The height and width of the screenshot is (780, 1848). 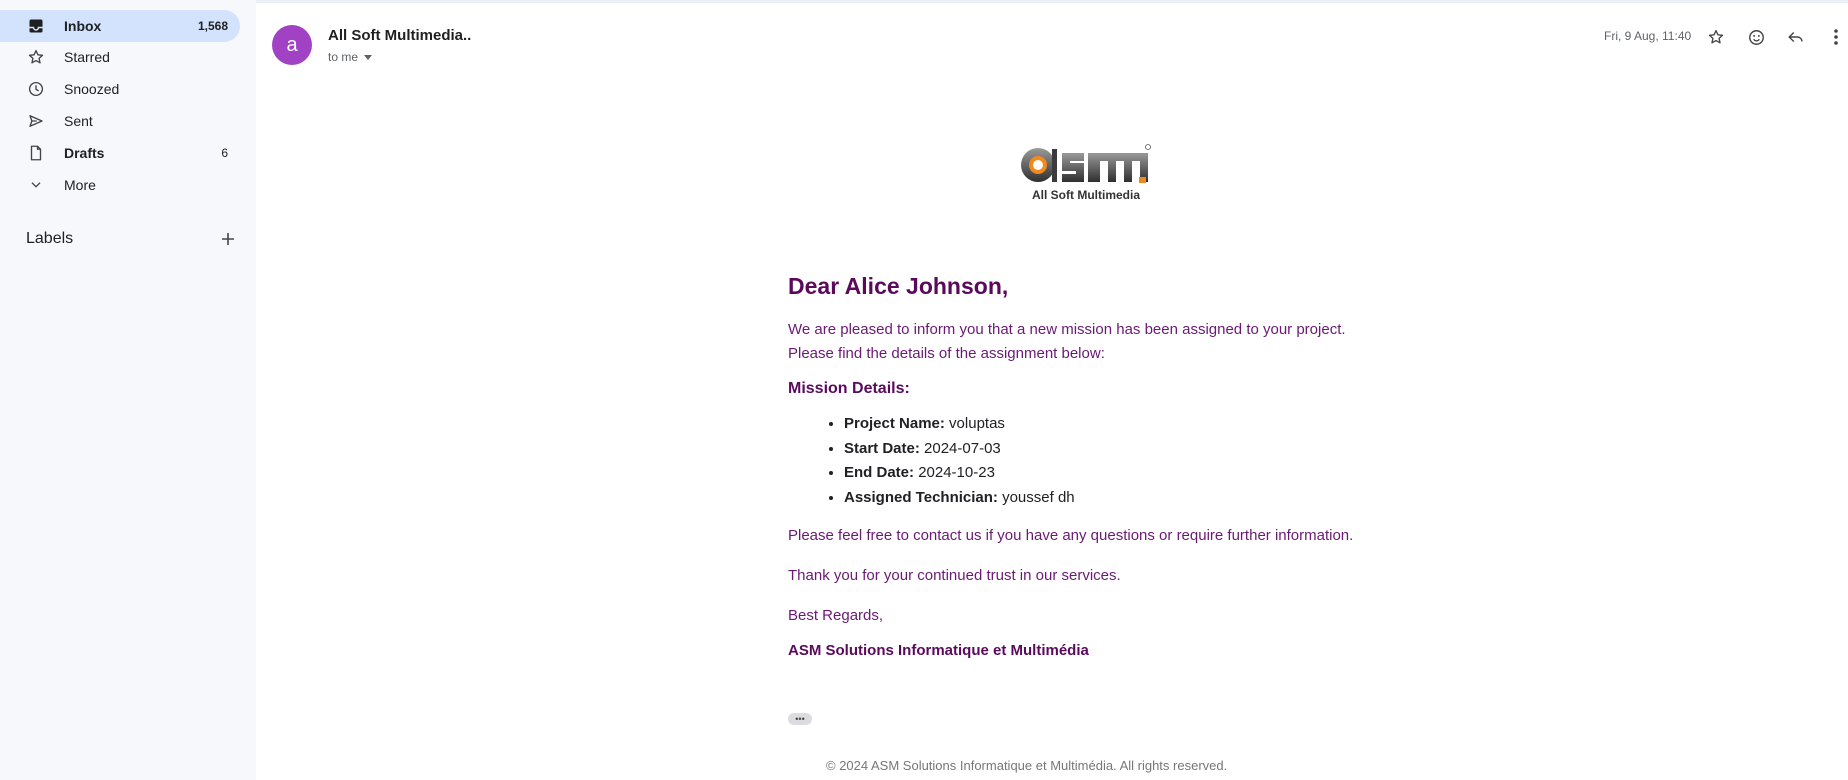 I want to click on recipient-details-toggle: to me, so click(x=350, y=57).